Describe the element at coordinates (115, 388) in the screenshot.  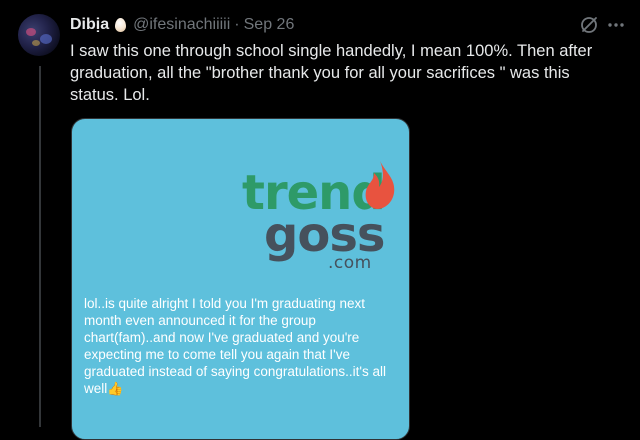
I see `thumbs-up-icon: 👍` at that location.